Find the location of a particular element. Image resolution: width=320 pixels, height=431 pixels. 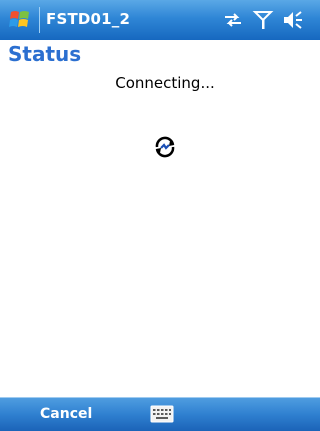

signal-icon is located at coordinates (263, 20).